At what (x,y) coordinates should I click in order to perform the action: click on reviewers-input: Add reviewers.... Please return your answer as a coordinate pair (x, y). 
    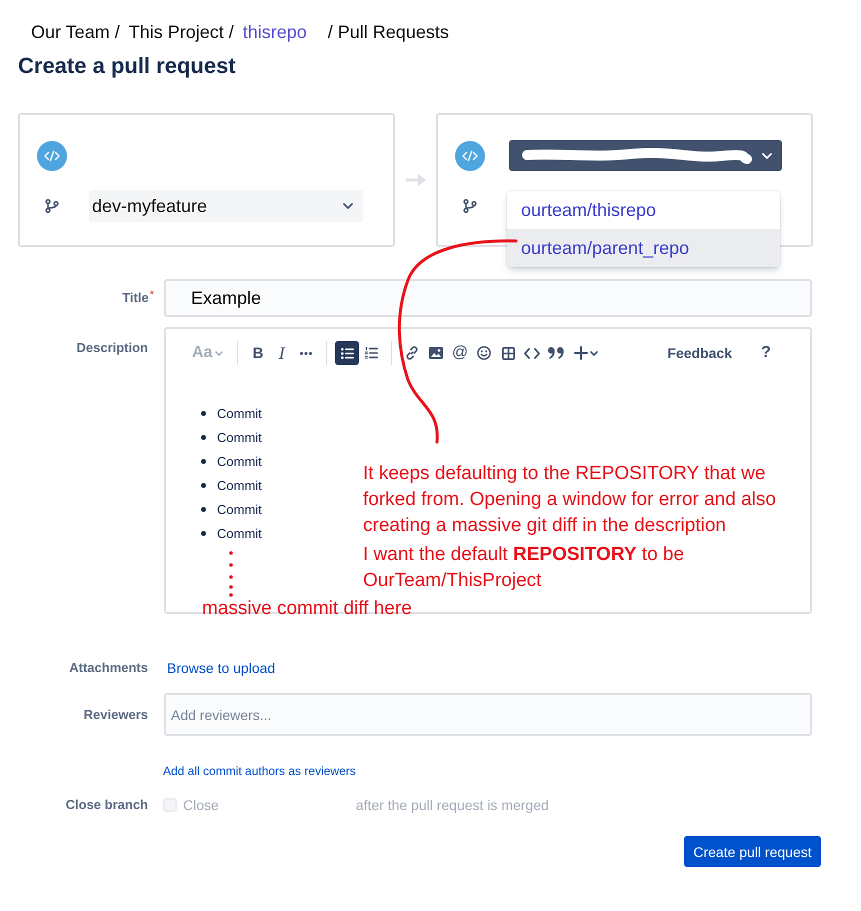
    Looking at the image, I should click on (488, 714).